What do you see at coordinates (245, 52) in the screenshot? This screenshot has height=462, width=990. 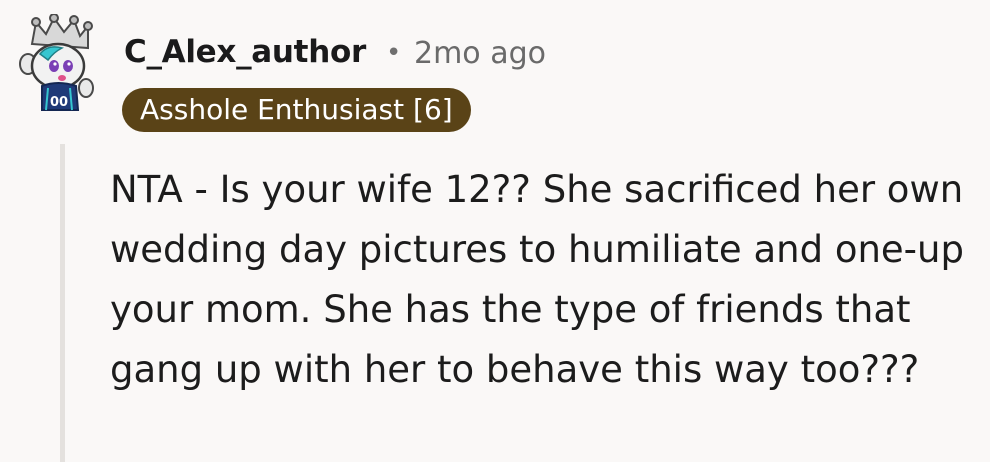 I see `username-link: C_Alex_author` at bounding box center [245, 52].